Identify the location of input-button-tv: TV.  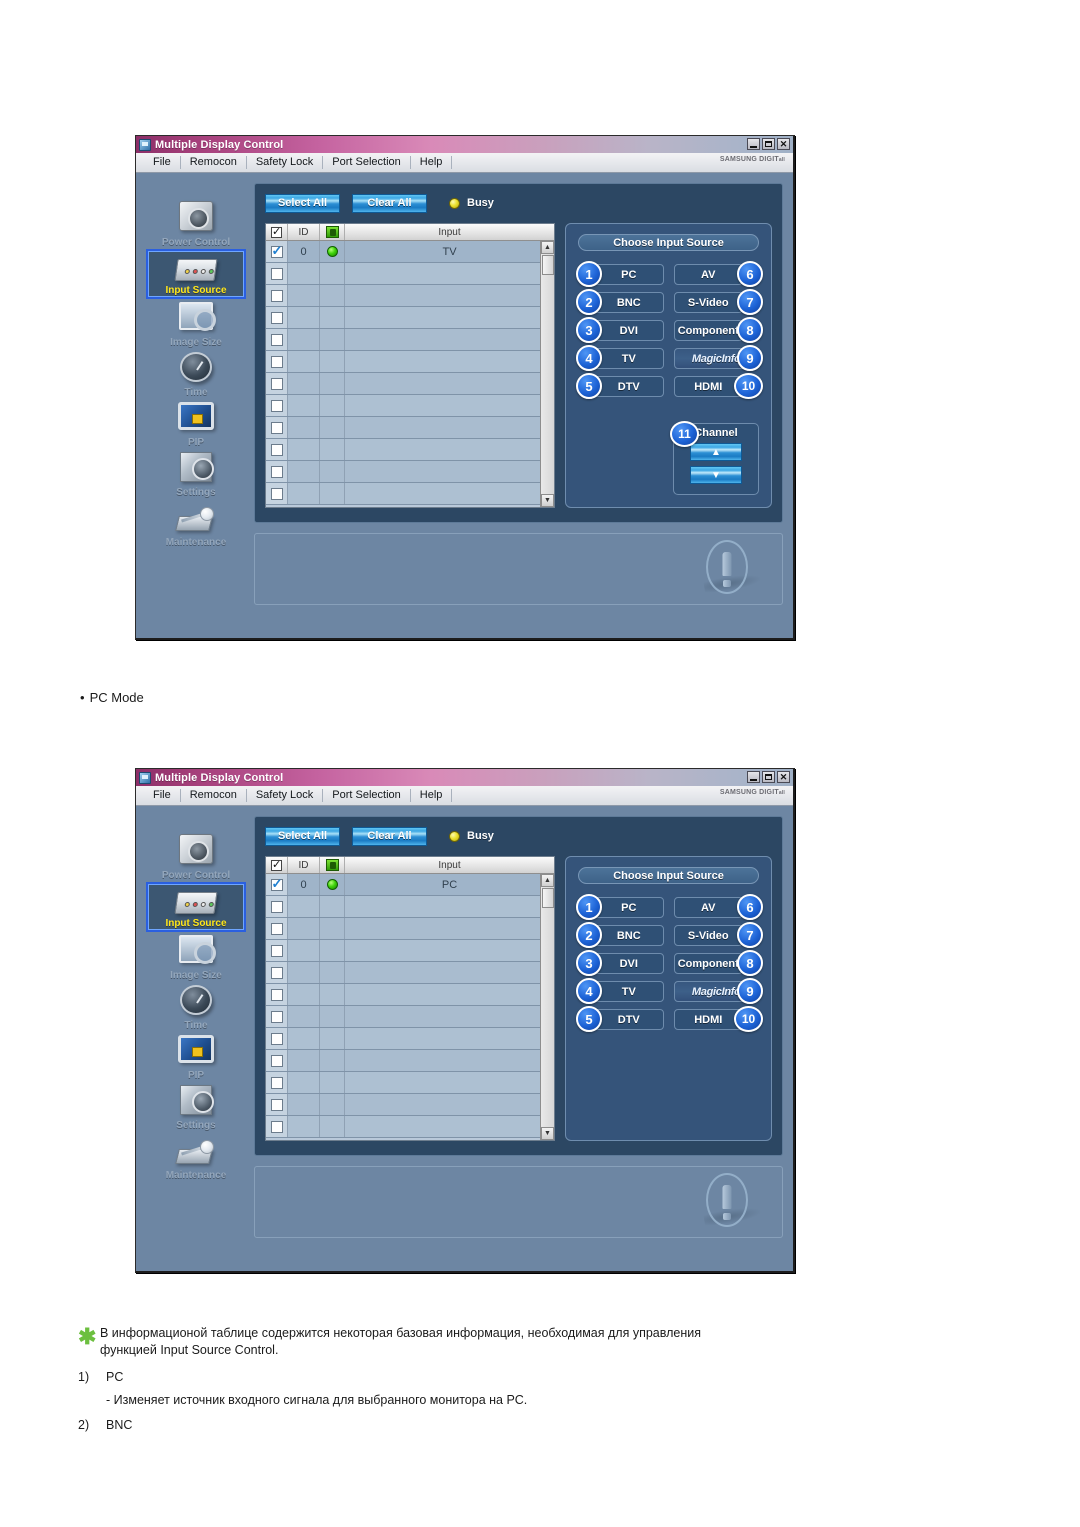
(629, 991).